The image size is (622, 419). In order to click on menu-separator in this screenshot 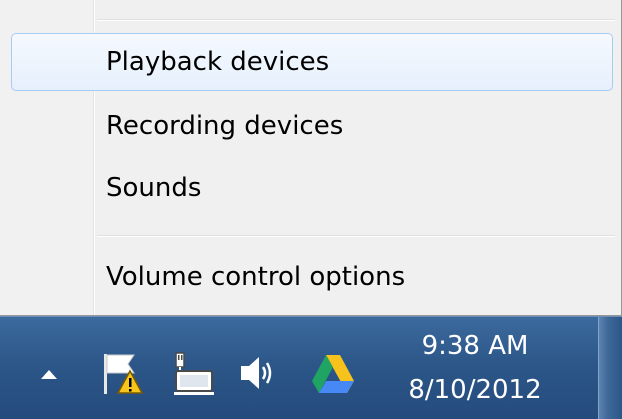, I will do `click(356, 236)`.